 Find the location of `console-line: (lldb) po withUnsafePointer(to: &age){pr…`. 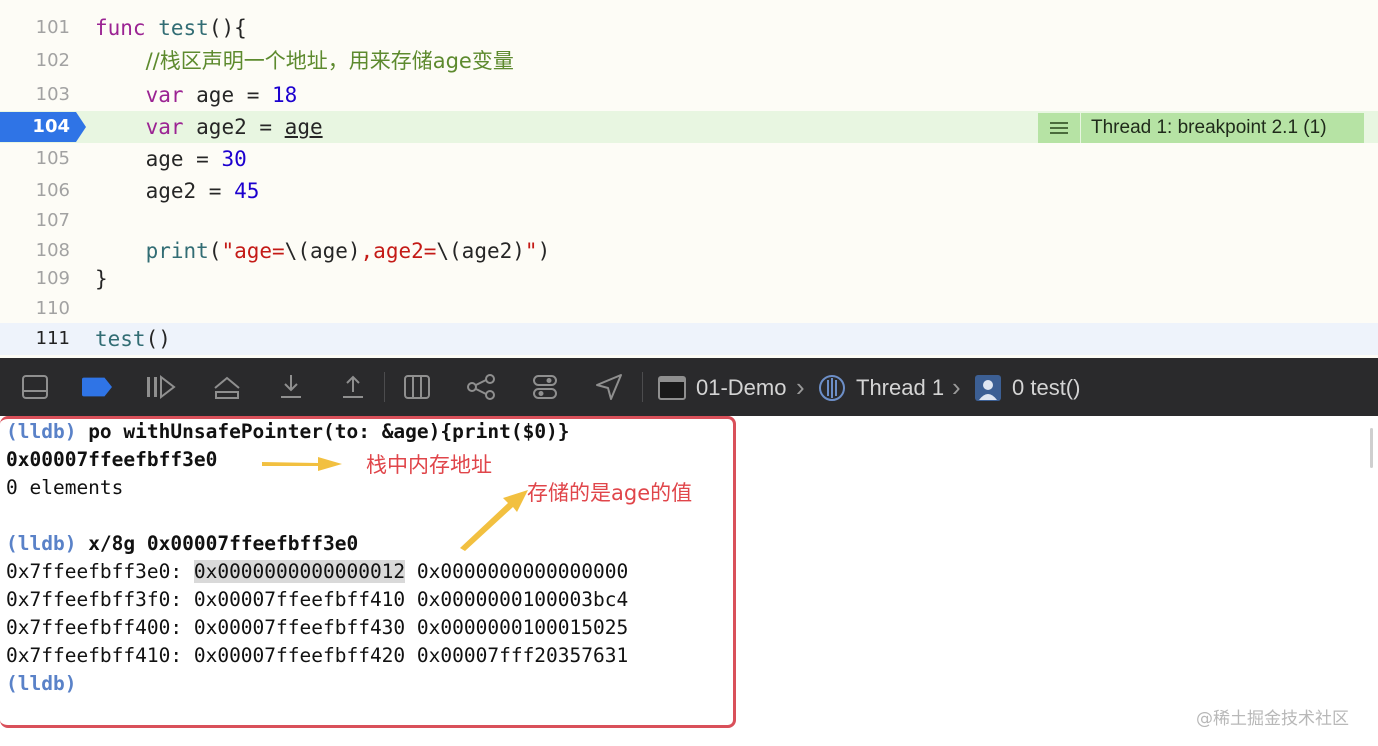

console-line: (lldb) po withUnsafePointer(to: &age){pr… is located at coordinates (288, 431).